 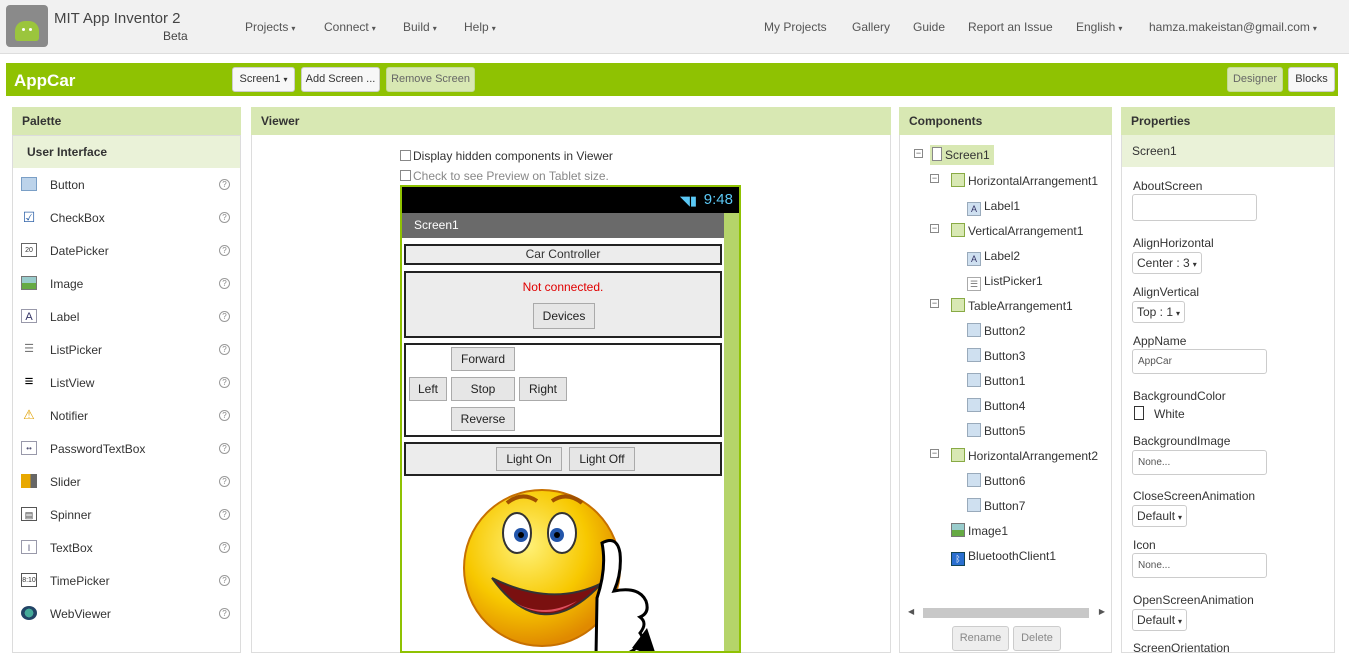 I want to click on tree-item-bluetoothclient1: ᛒ BluetoothClient1, so click(x=1003, y=556).